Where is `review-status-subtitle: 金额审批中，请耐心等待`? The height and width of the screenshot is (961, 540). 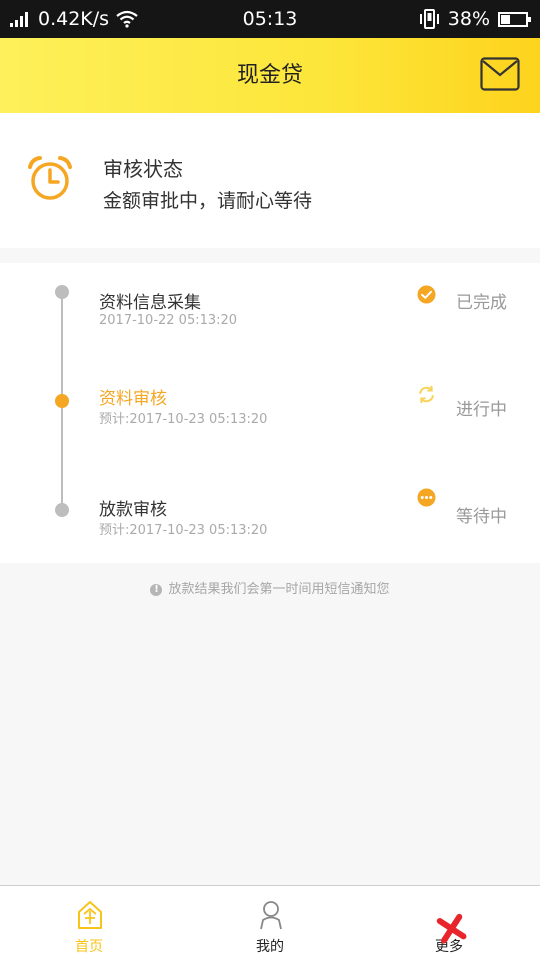 review-status-subtitle: 金额审批中，请耐心等待 is located at coordinates (208, 201).